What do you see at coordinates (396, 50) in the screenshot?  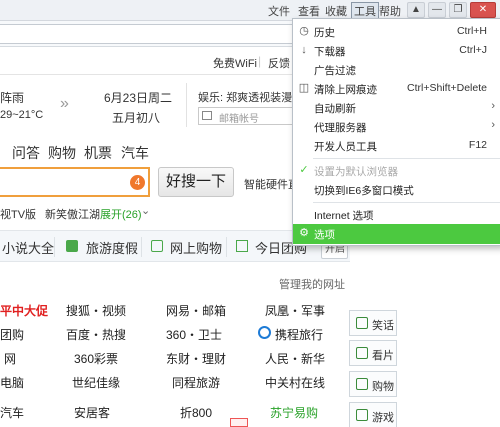 I see `menu-item-downloader: ↓ 下载器 Ctrl+J` at bounding box center [396, 50].